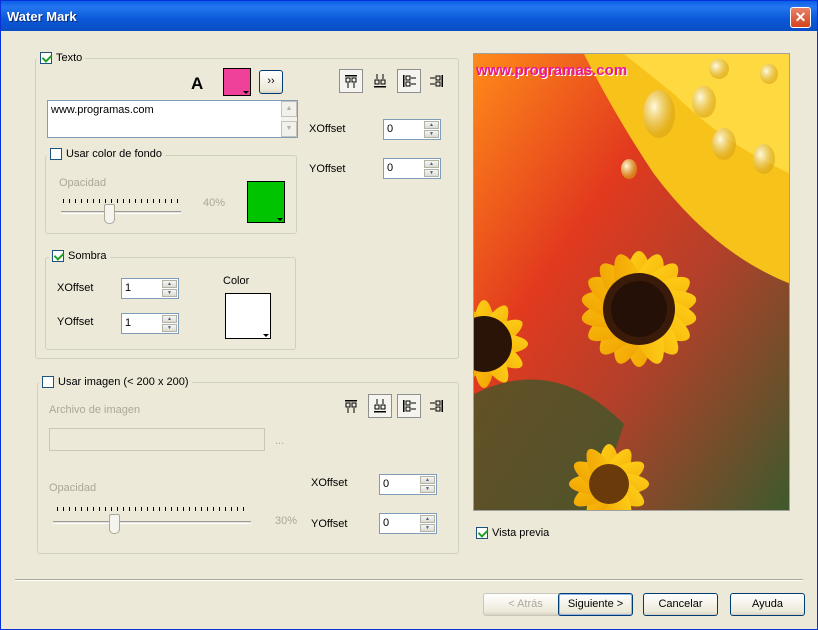 This screenshot has height=630, width=818. Describe the element at coordinates (386, 523) in the screenshot. I see `image-yoffset-value: 0` at that location.